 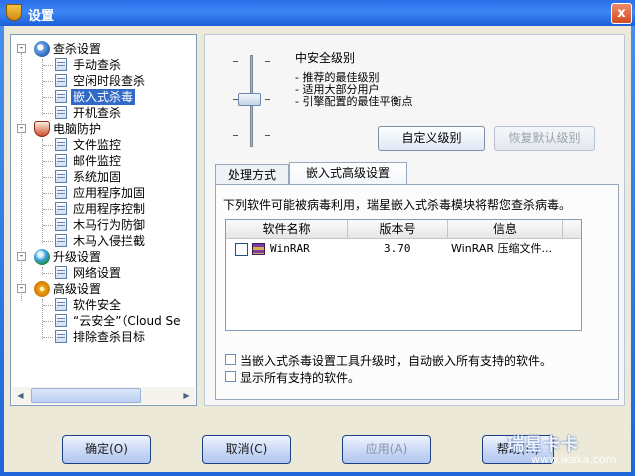 What do you see at coordinates (230, 359) in the screenshot?
I see `auto-embed-checkbox` at bounding box center [230, 359].